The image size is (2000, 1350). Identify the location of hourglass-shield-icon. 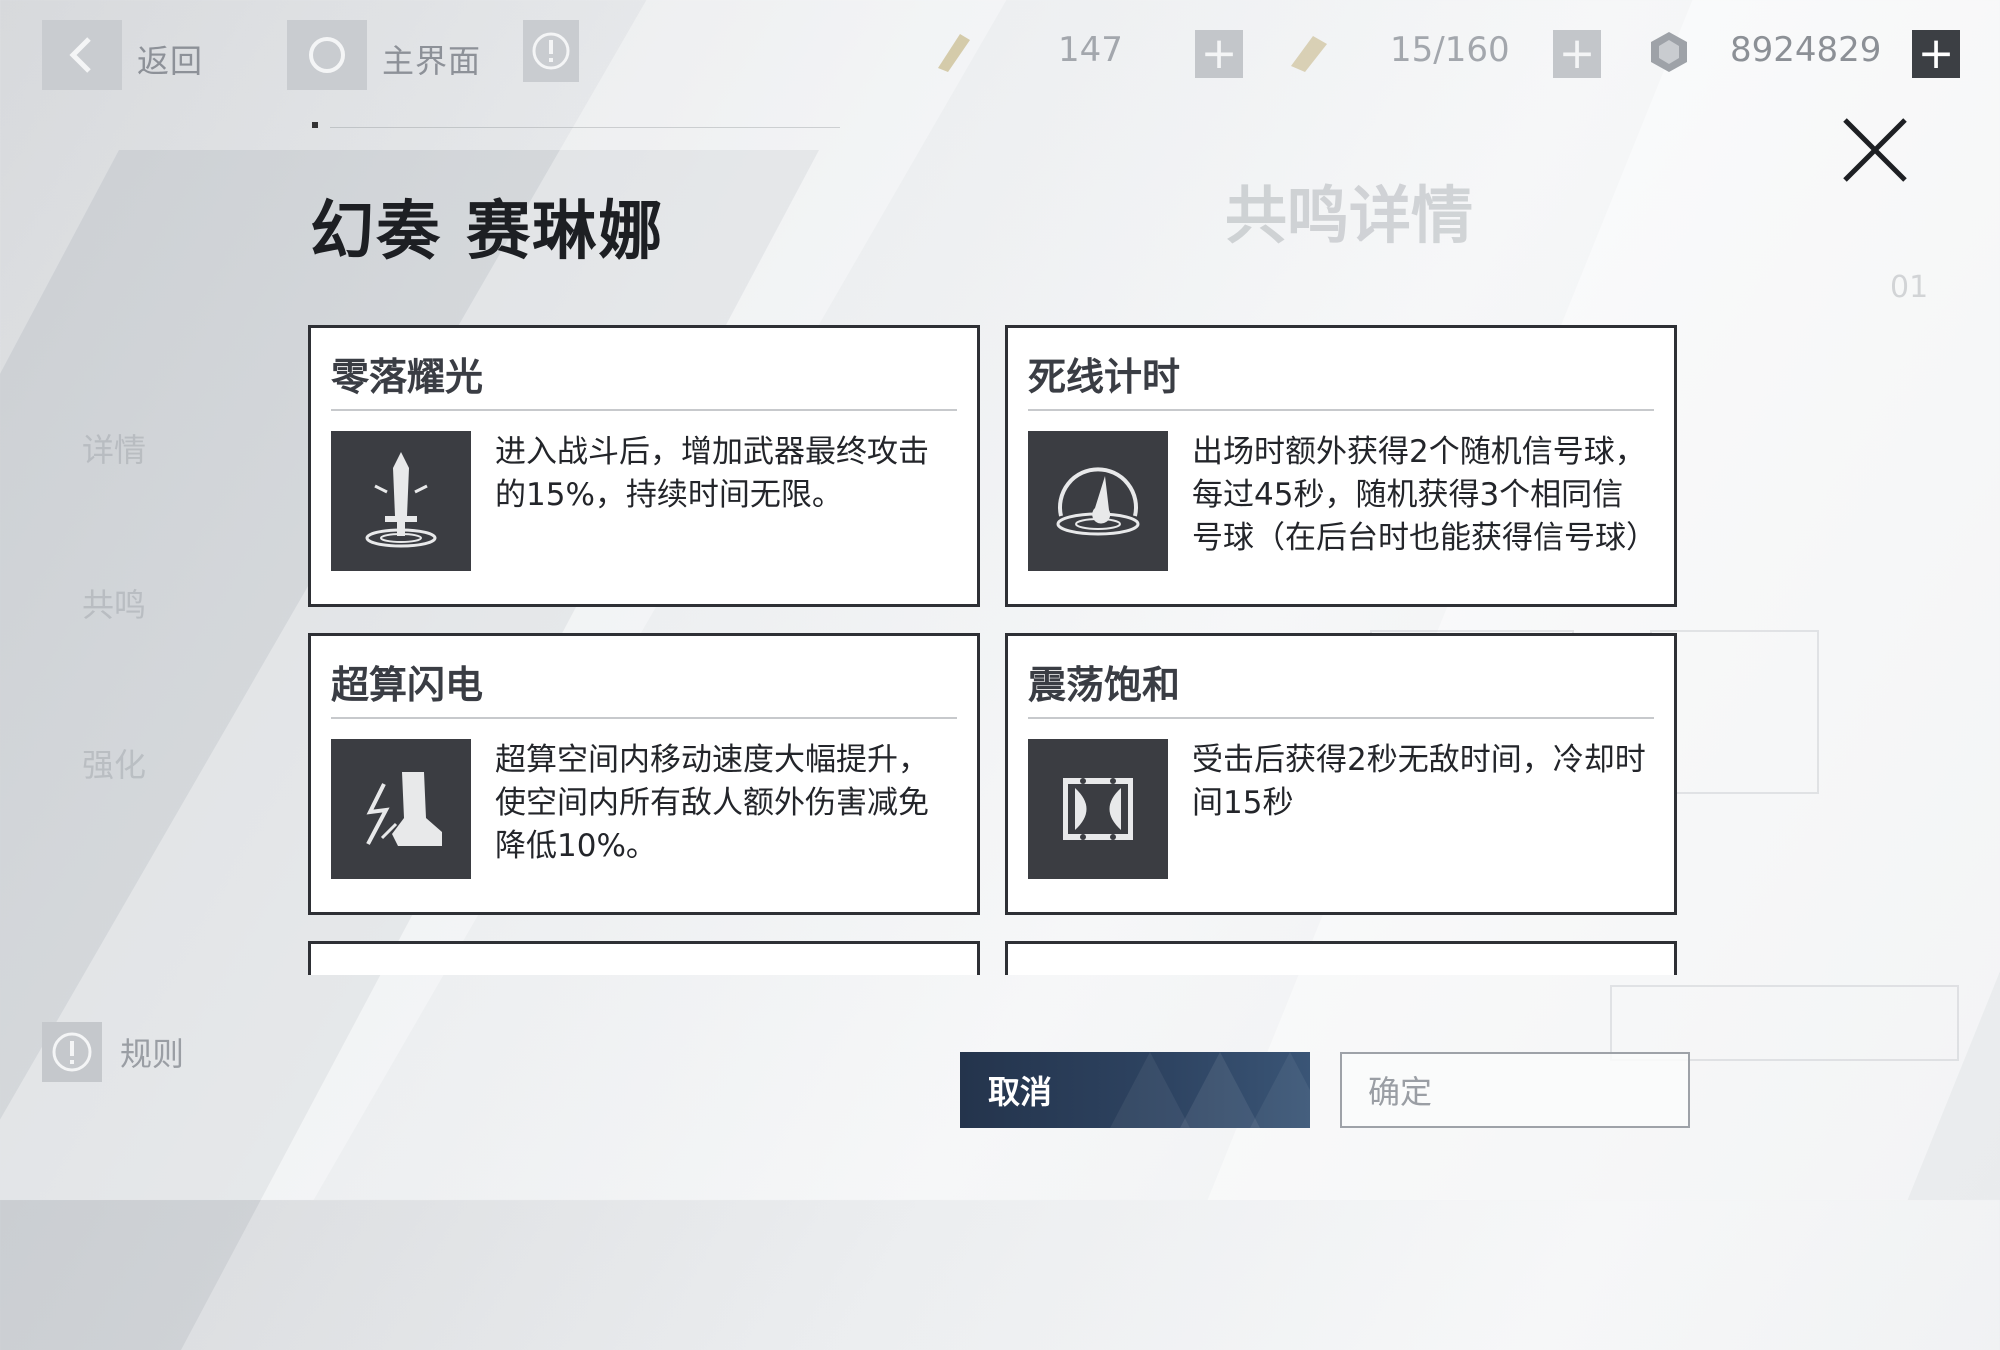
(1098, 809).